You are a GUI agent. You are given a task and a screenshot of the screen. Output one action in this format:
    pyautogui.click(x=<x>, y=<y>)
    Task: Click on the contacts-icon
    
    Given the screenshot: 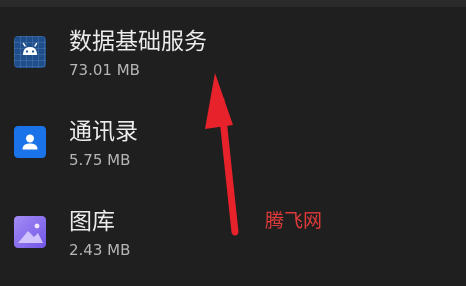 What is the action you would take?
    pyautogui.click(x=30, y=142)
    